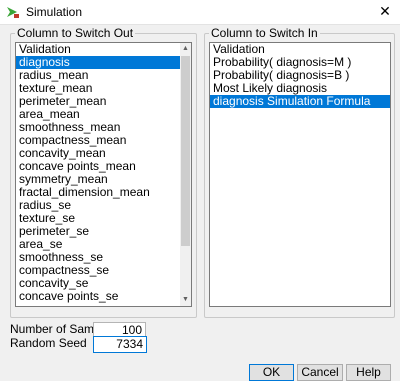  Describe the element at coordinates (385, 12) in the screenshot. I see `close-icon: ✕` at that location.